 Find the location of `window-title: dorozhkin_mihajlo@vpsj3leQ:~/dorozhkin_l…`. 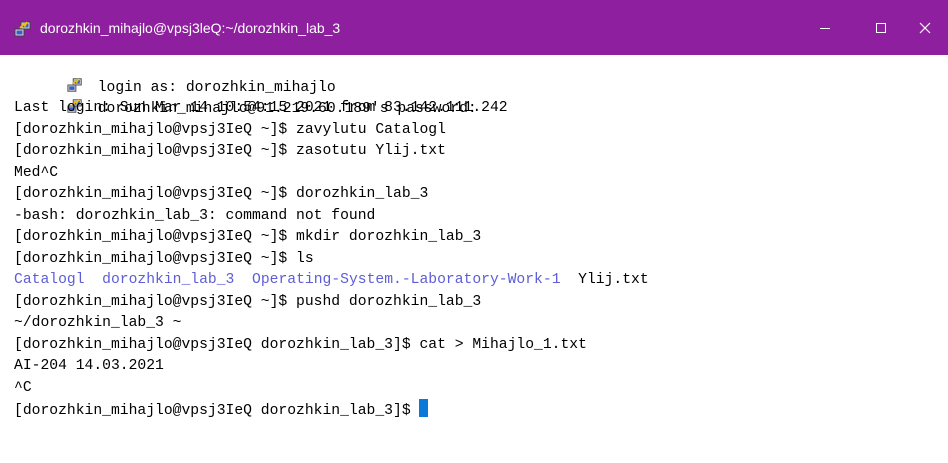

window-title: dorozhkin_mihajlo@vpsj3leQ:~/dorozhkin_l… is located at coordinates (190, 28).